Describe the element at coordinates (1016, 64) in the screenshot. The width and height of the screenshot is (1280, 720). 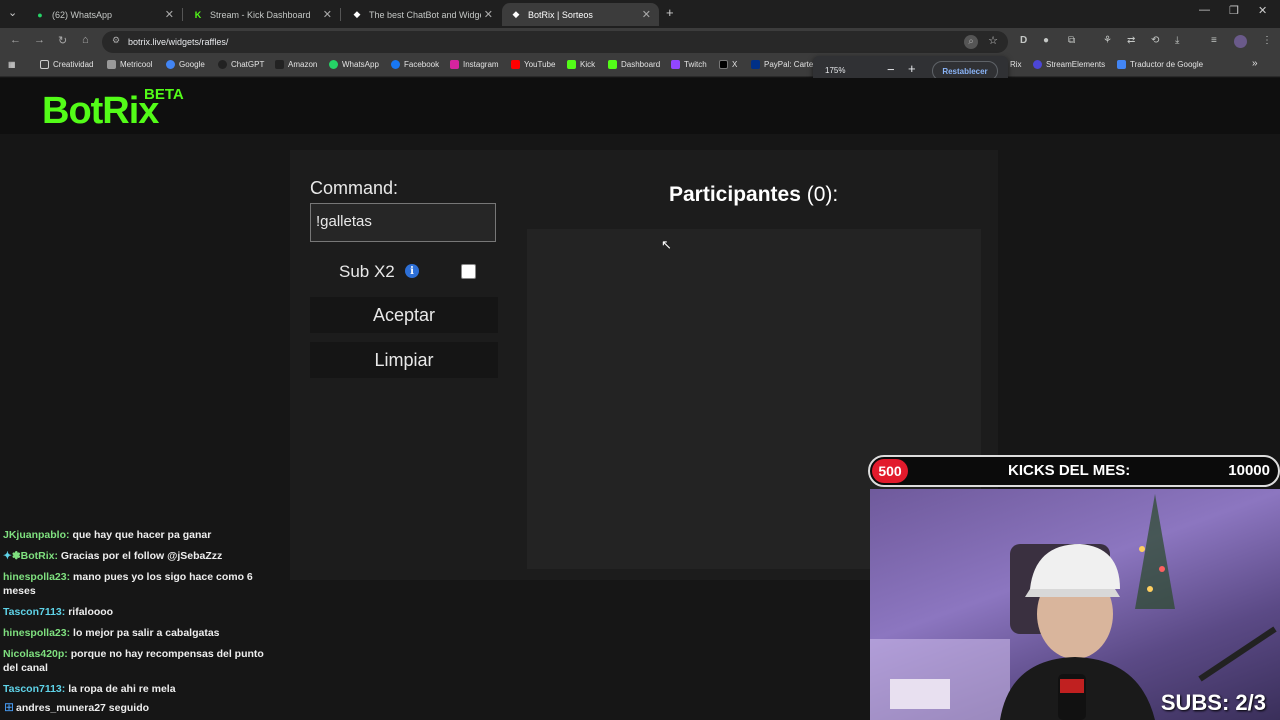
I see `bookmark-botrix: Rix` at that location.